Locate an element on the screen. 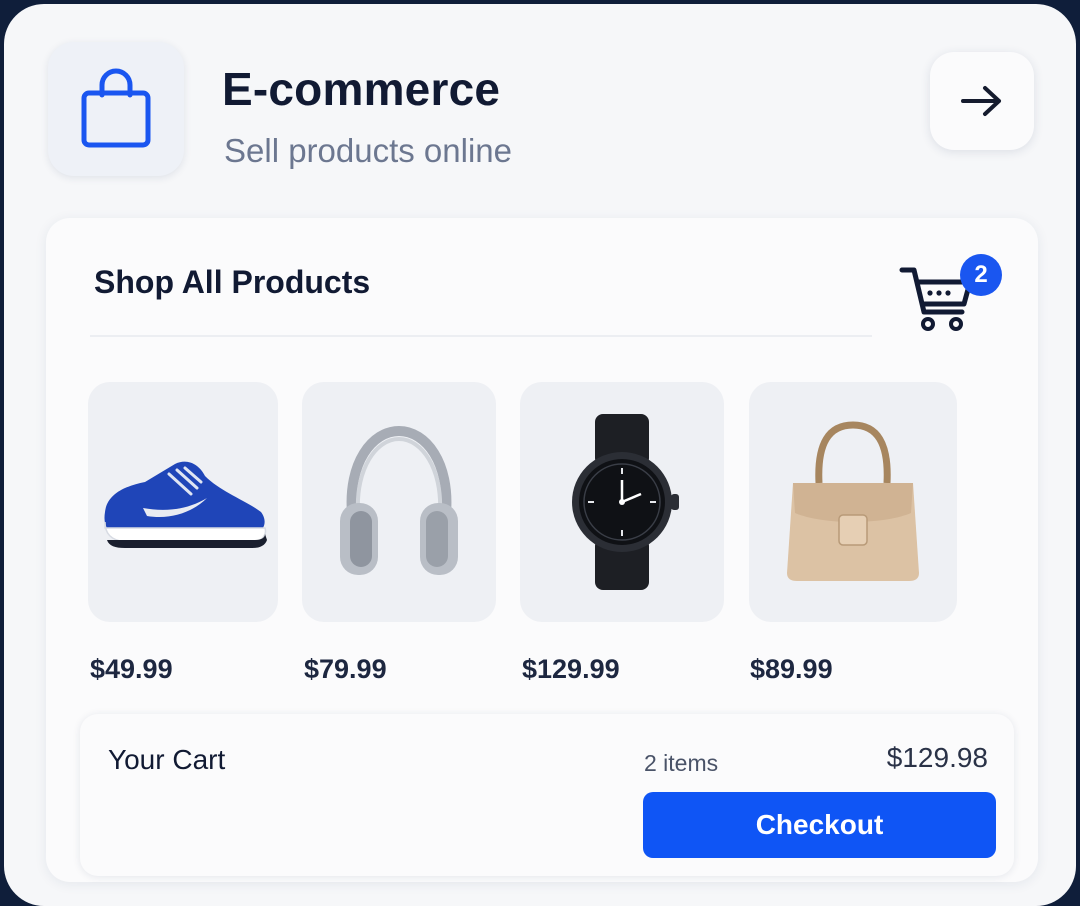 The height and width of the screenshot is (906, 1080). price-headphones: $79.99 is located at coordinates (345, 669).